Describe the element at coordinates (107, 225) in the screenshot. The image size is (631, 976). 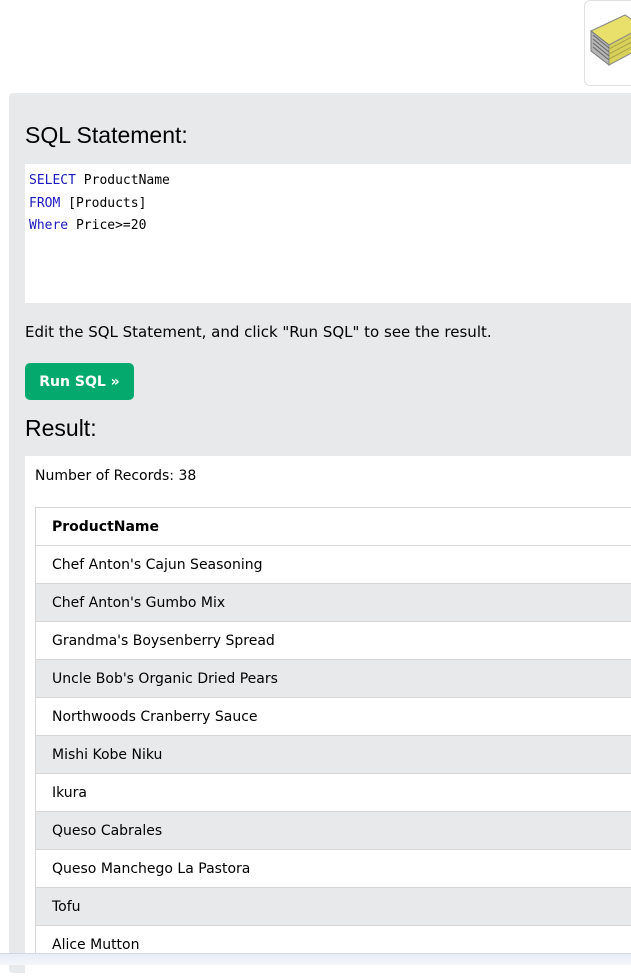
I see `sql-text: Price>=20` at that location.